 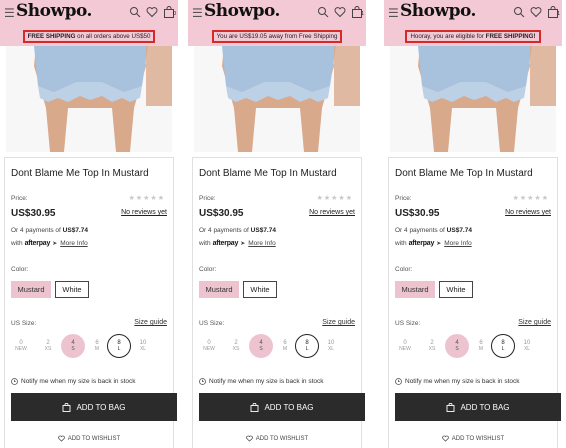 I want to click on size-label: US Size:, so click(x=408, y=323).